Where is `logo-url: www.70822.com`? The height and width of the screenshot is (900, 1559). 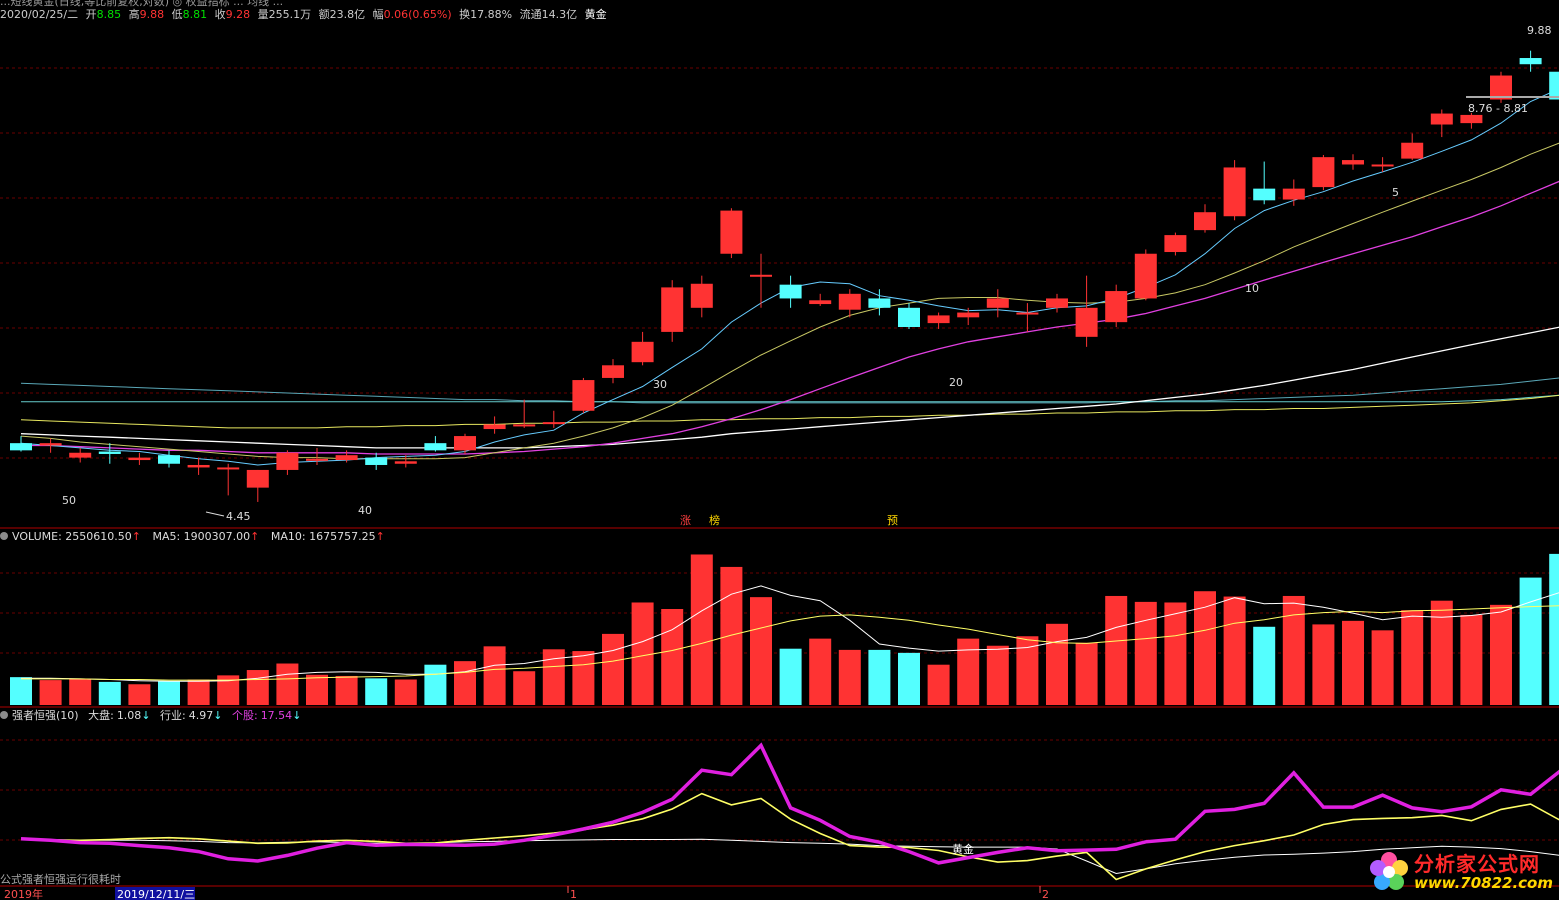 logo-url: www.70822.com is located at coordinates (1483, 882).